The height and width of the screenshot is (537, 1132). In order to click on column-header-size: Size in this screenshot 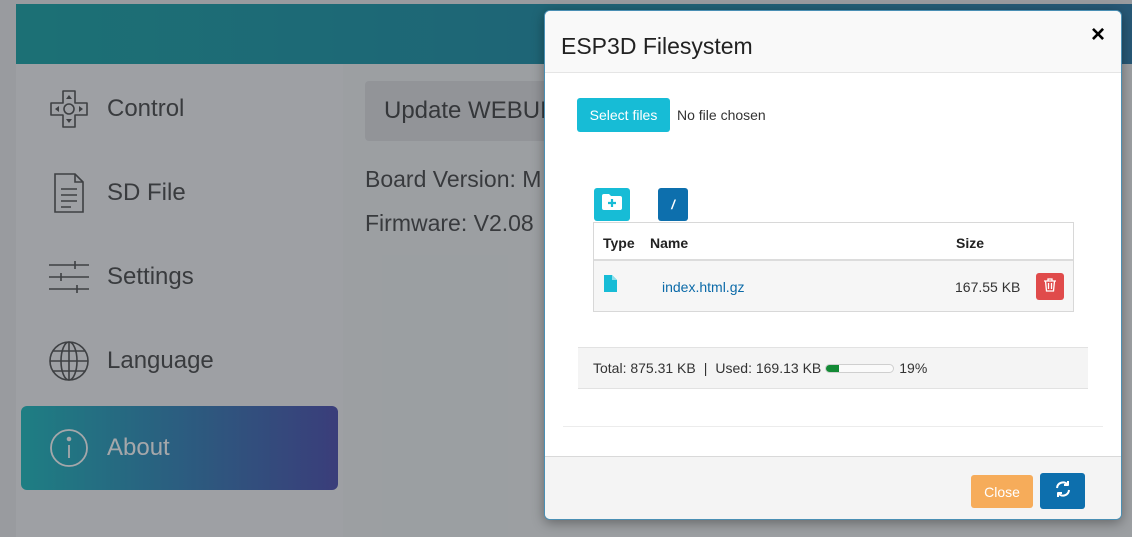, I will do `click(970, 243)`.